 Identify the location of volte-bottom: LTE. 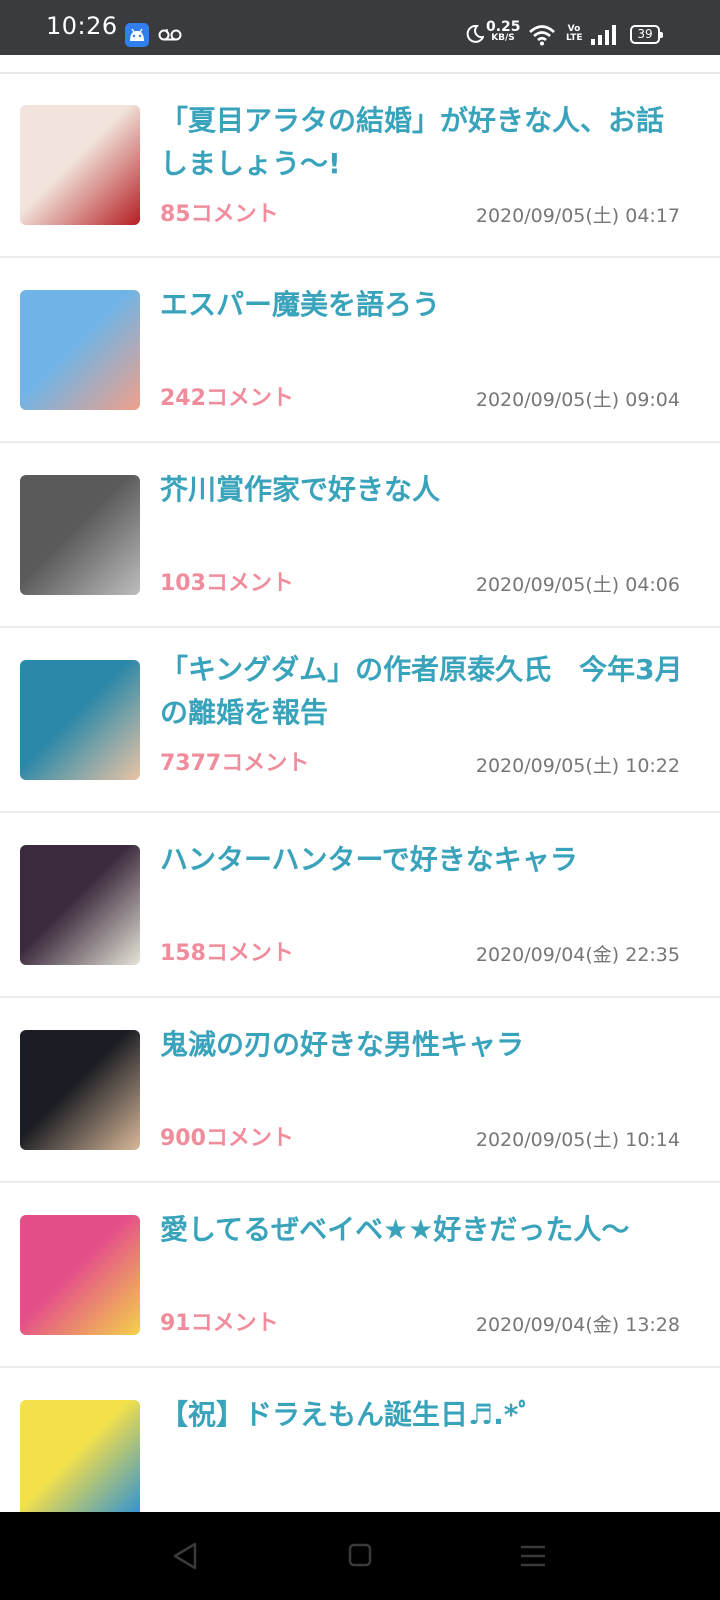
(574, 38).